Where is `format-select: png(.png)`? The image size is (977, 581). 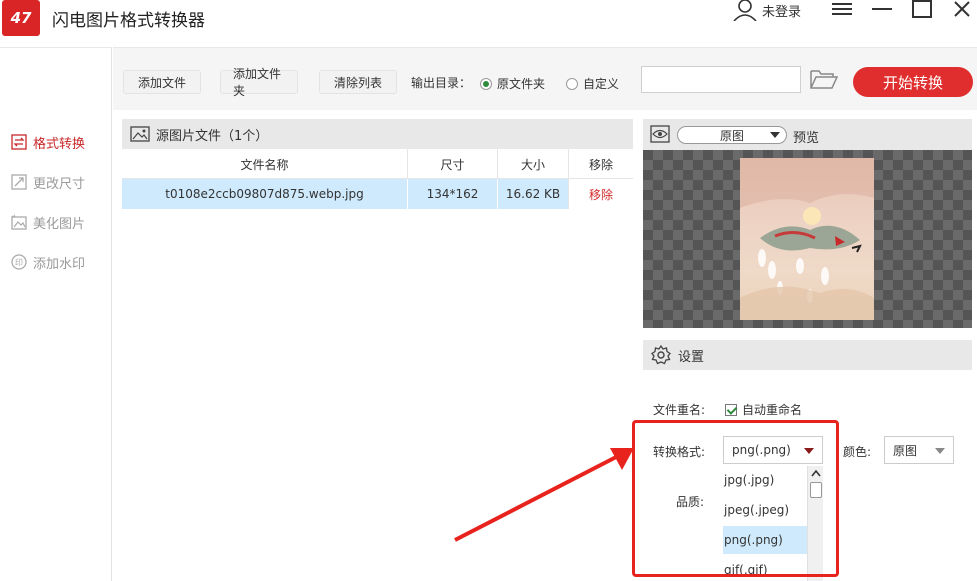 format-select: png(.png) is located at coordinates (773, 450).